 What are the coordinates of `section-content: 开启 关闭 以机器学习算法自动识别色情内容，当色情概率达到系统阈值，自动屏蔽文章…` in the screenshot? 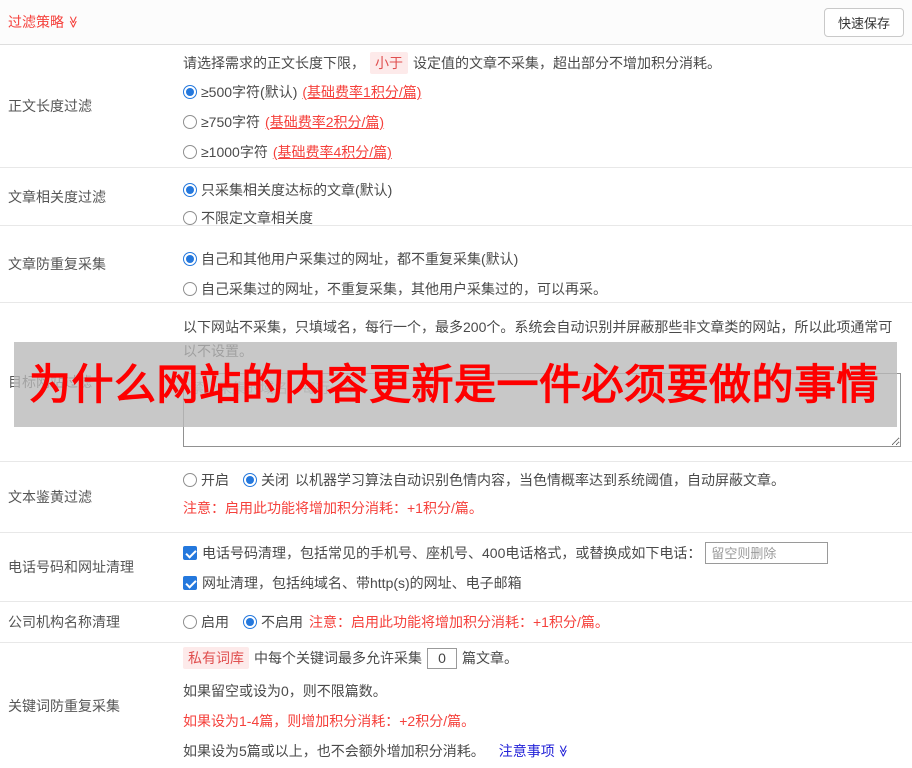 It's located at (547, 497).